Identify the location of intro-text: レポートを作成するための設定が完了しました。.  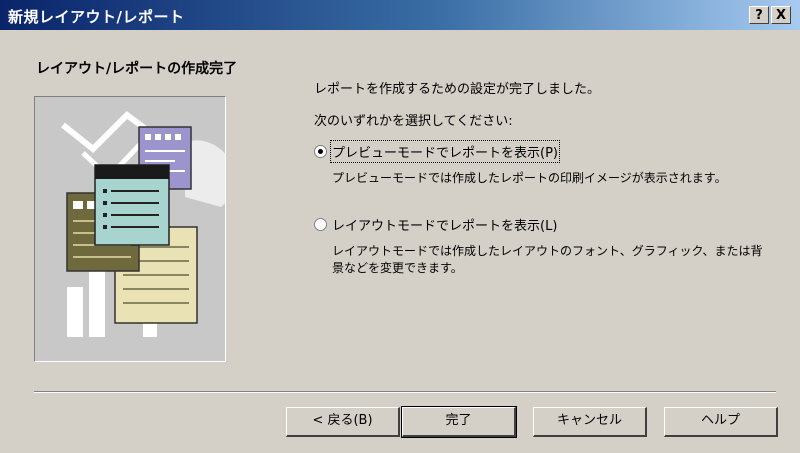
(457, 89).